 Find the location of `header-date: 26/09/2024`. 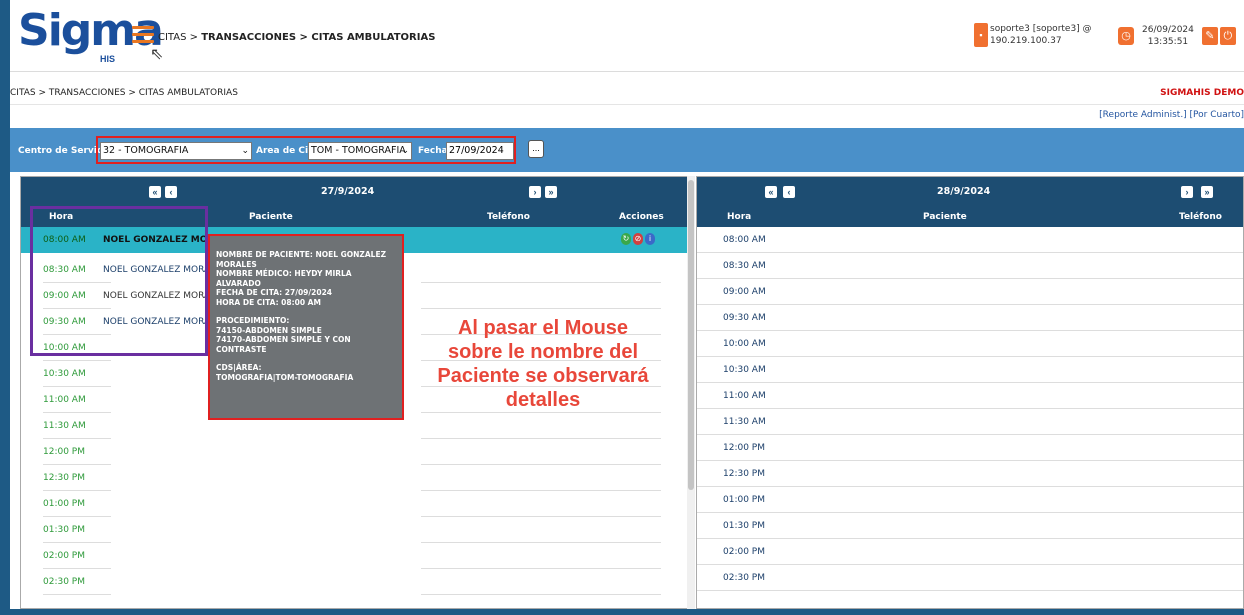

header-date: 26/09/2024 is located at coordinates (1168, 30).